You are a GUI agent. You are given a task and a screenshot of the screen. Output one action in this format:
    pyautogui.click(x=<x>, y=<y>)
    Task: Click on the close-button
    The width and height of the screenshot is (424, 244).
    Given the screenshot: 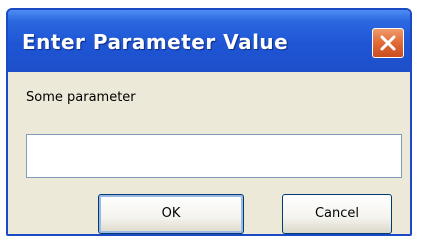 What is the action you would take?
    pyautogui.click(x=388, y=43)
    